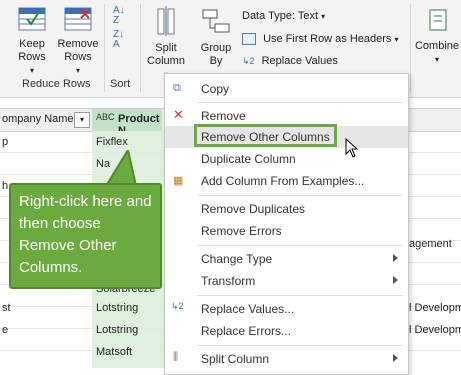 Image resolution: width=461 pixels, height=375 pixels. I want to click on menu-item-label: Remove, so click(223, 116).